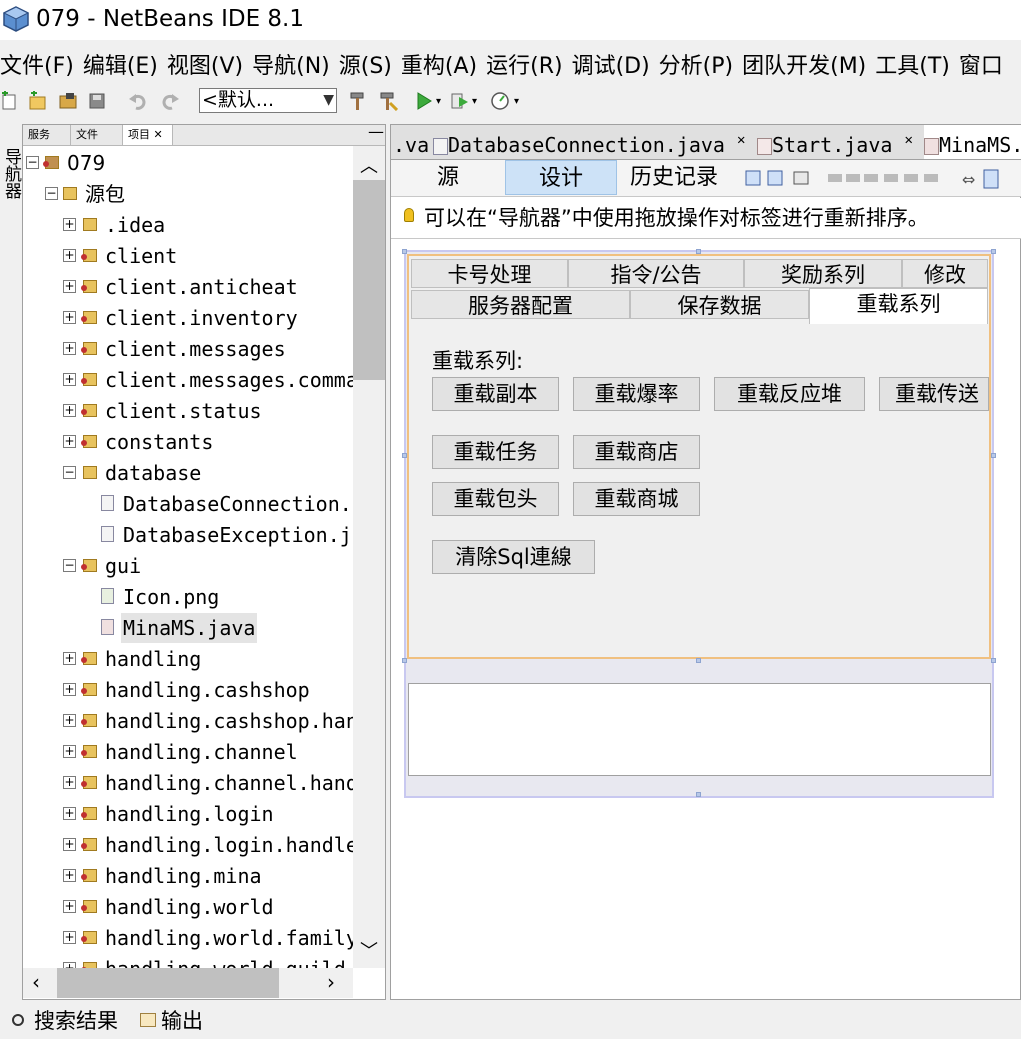  What do you see at coordinates (120, 67) in the screenshot?
I see `menu-edit: 编辑(E)` at bounding box center [120, 67].